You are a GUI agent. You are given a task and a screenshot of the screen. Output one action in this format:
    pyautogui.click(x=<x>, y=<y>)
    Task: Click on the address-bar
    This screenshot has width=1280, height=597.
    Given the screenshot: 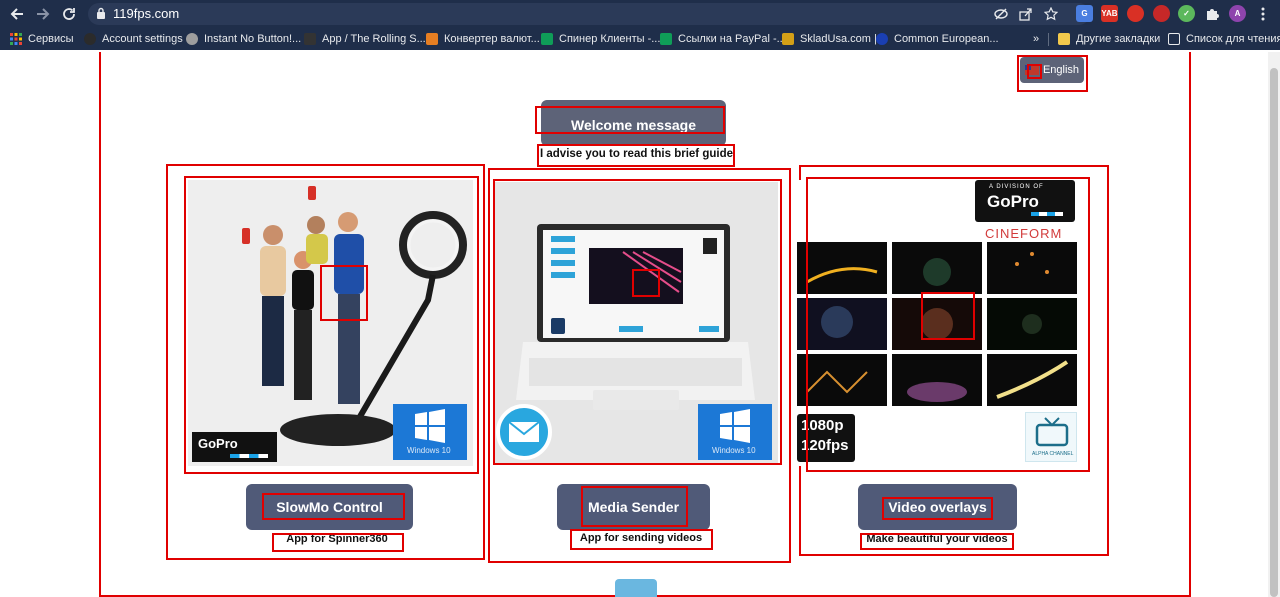 What is the action you would take?
    pyautogui.click(x=589, y=14)
    